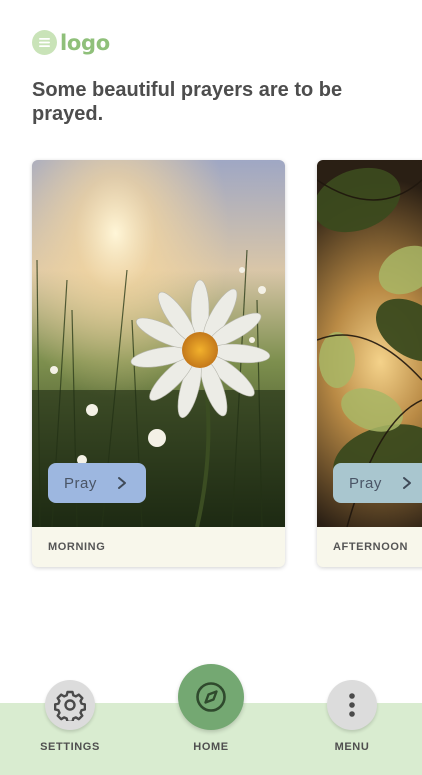  I want to click on nav-menu-button: MENU, so click(352, 716).